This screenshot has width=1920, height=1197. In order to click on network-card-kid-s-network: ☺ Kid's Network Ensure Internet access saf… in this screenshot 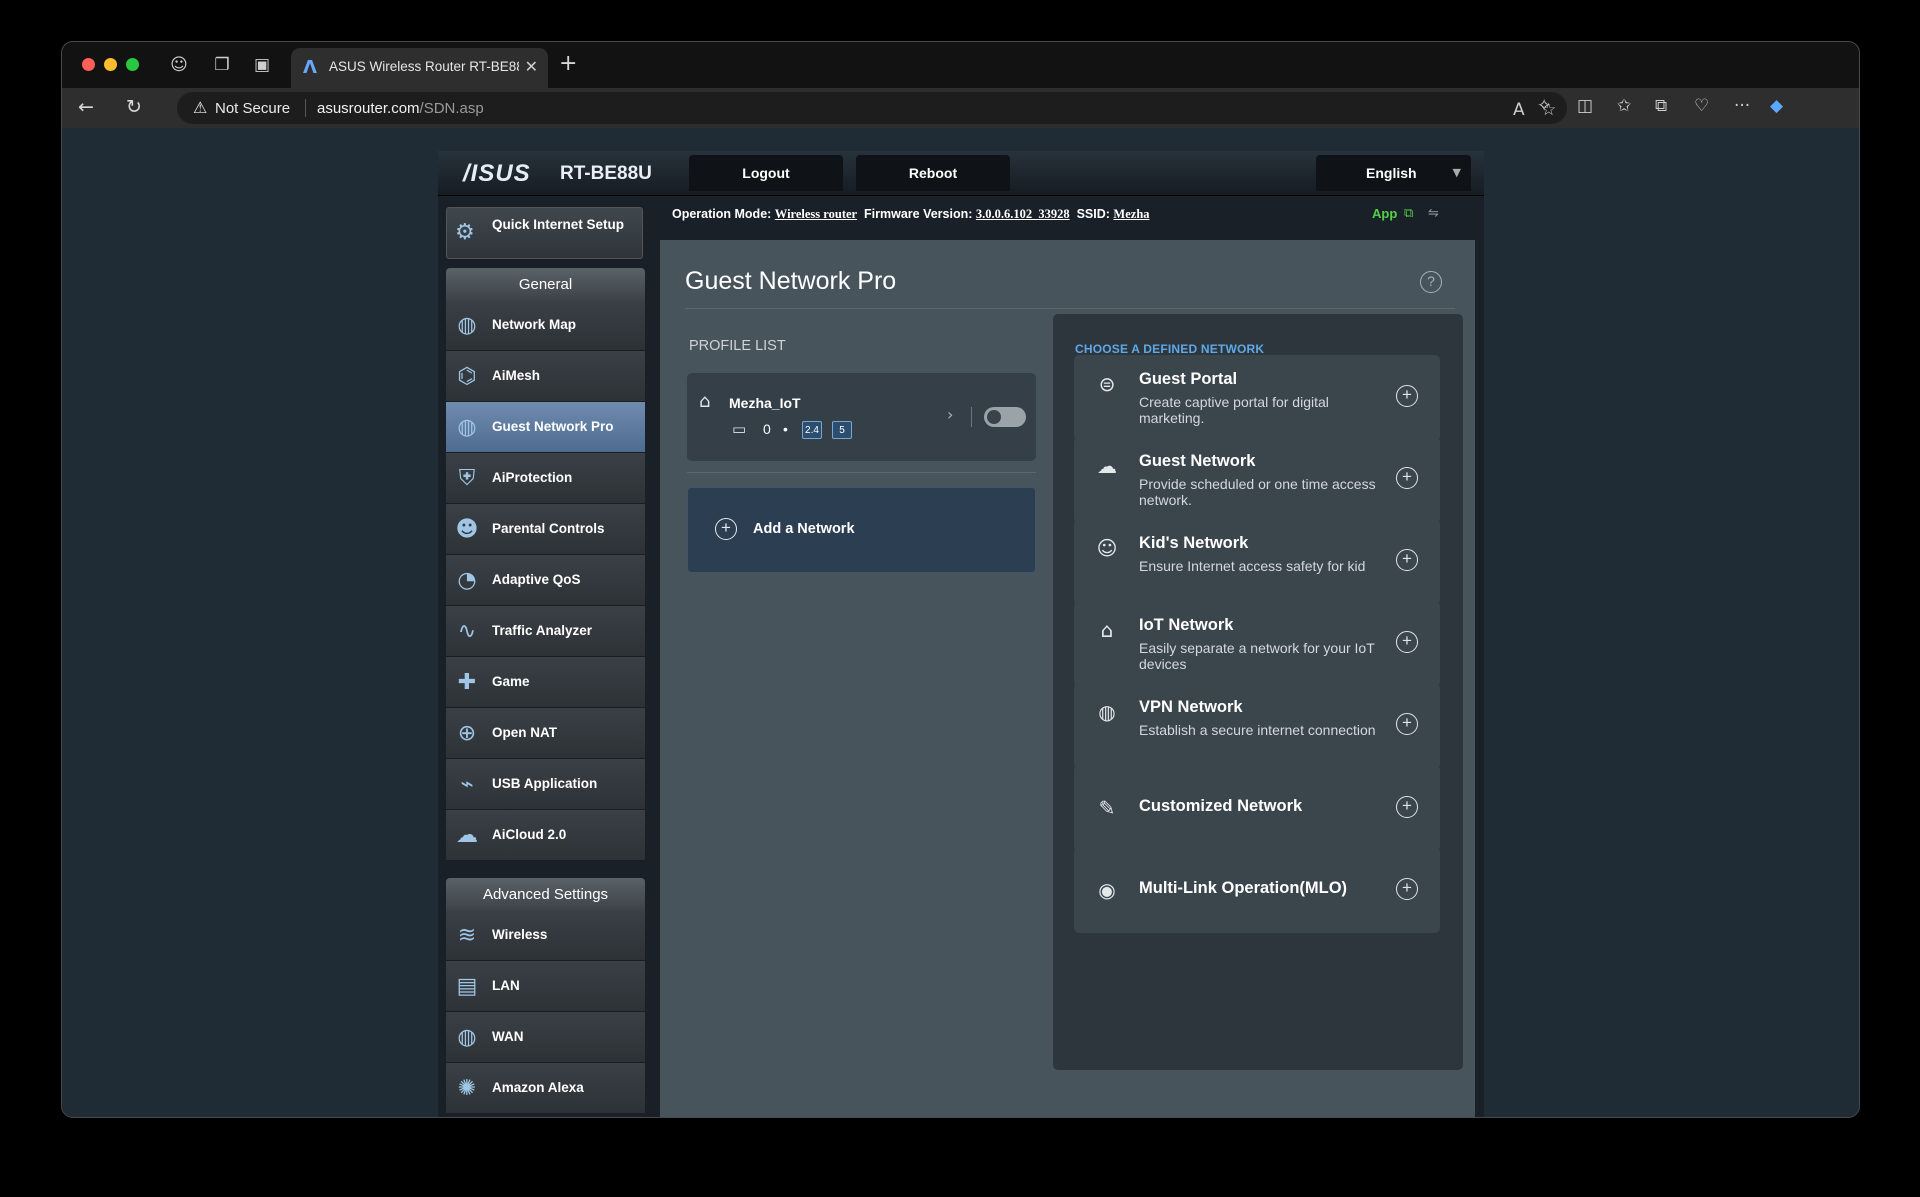, I will do `click(1257, 562)`.